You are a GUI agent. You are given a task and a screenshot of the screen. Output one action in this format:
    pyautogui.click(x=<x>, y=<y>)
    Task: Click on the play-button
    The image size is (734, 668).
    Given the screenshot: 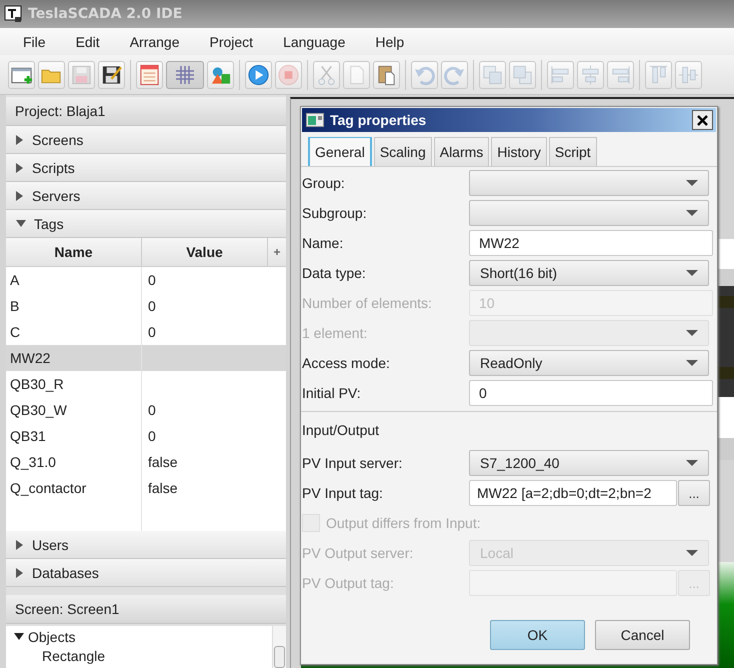 What is the action you would take?
    pyautogui.click(x=258, y=74)
    